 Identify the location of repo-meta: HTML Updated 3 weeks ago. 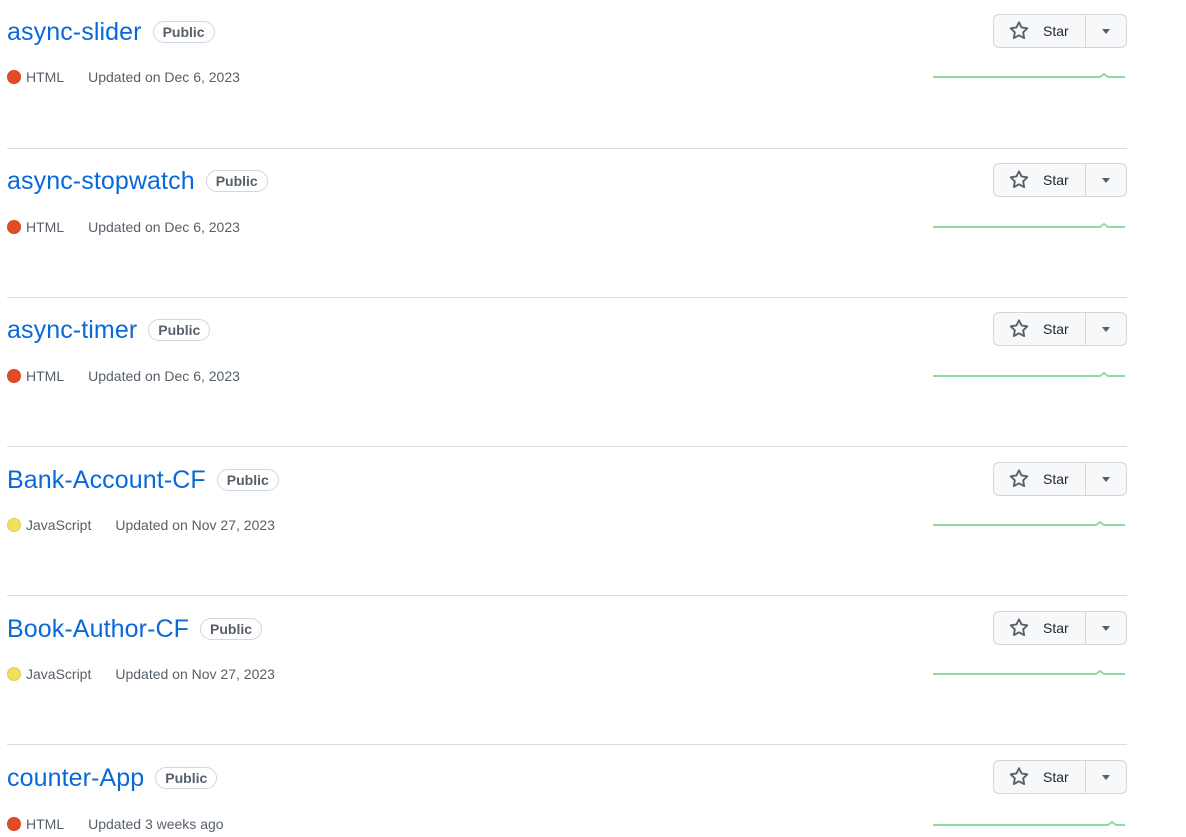
(115, 824).